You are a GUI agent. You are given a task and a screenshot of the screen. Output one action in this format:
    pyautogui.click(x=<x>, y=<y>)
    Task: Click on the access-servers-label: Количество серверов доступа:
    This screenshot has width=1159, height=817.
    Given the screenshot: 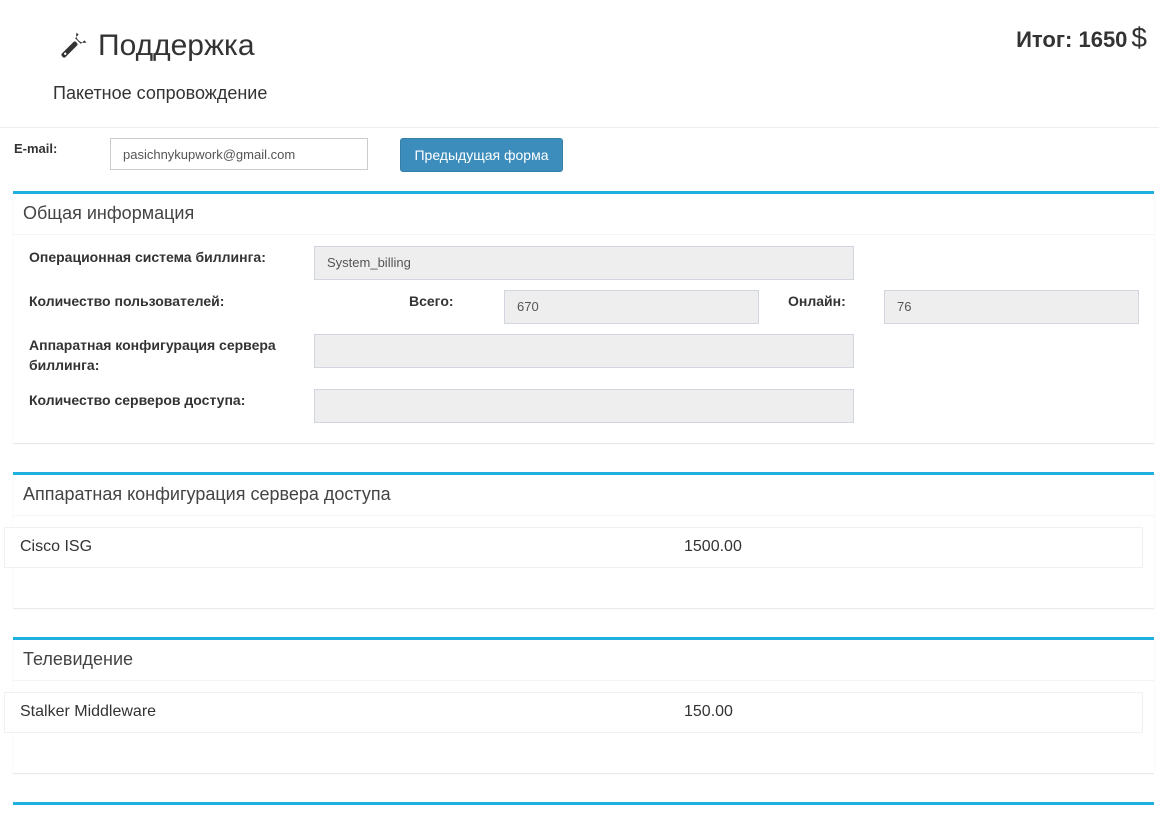 What is the action you would take?
    pyautogui.click(x=137, y=400)
    